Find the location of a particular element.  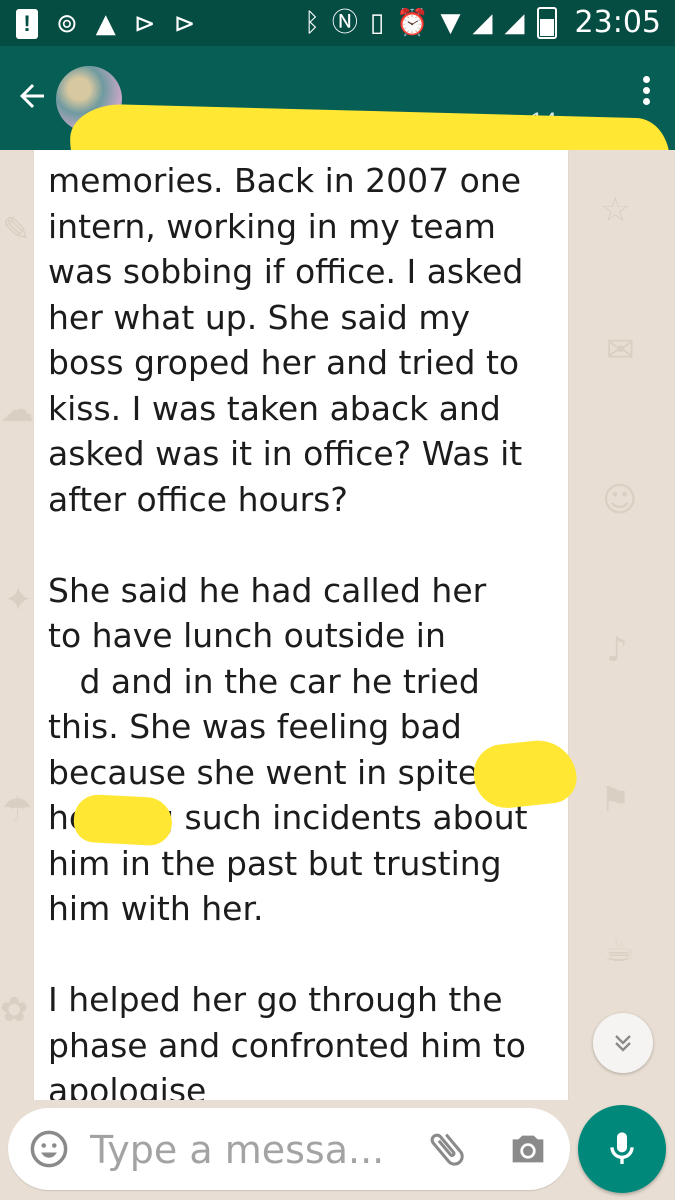

message-composer is located at coordinates (289, 1149).